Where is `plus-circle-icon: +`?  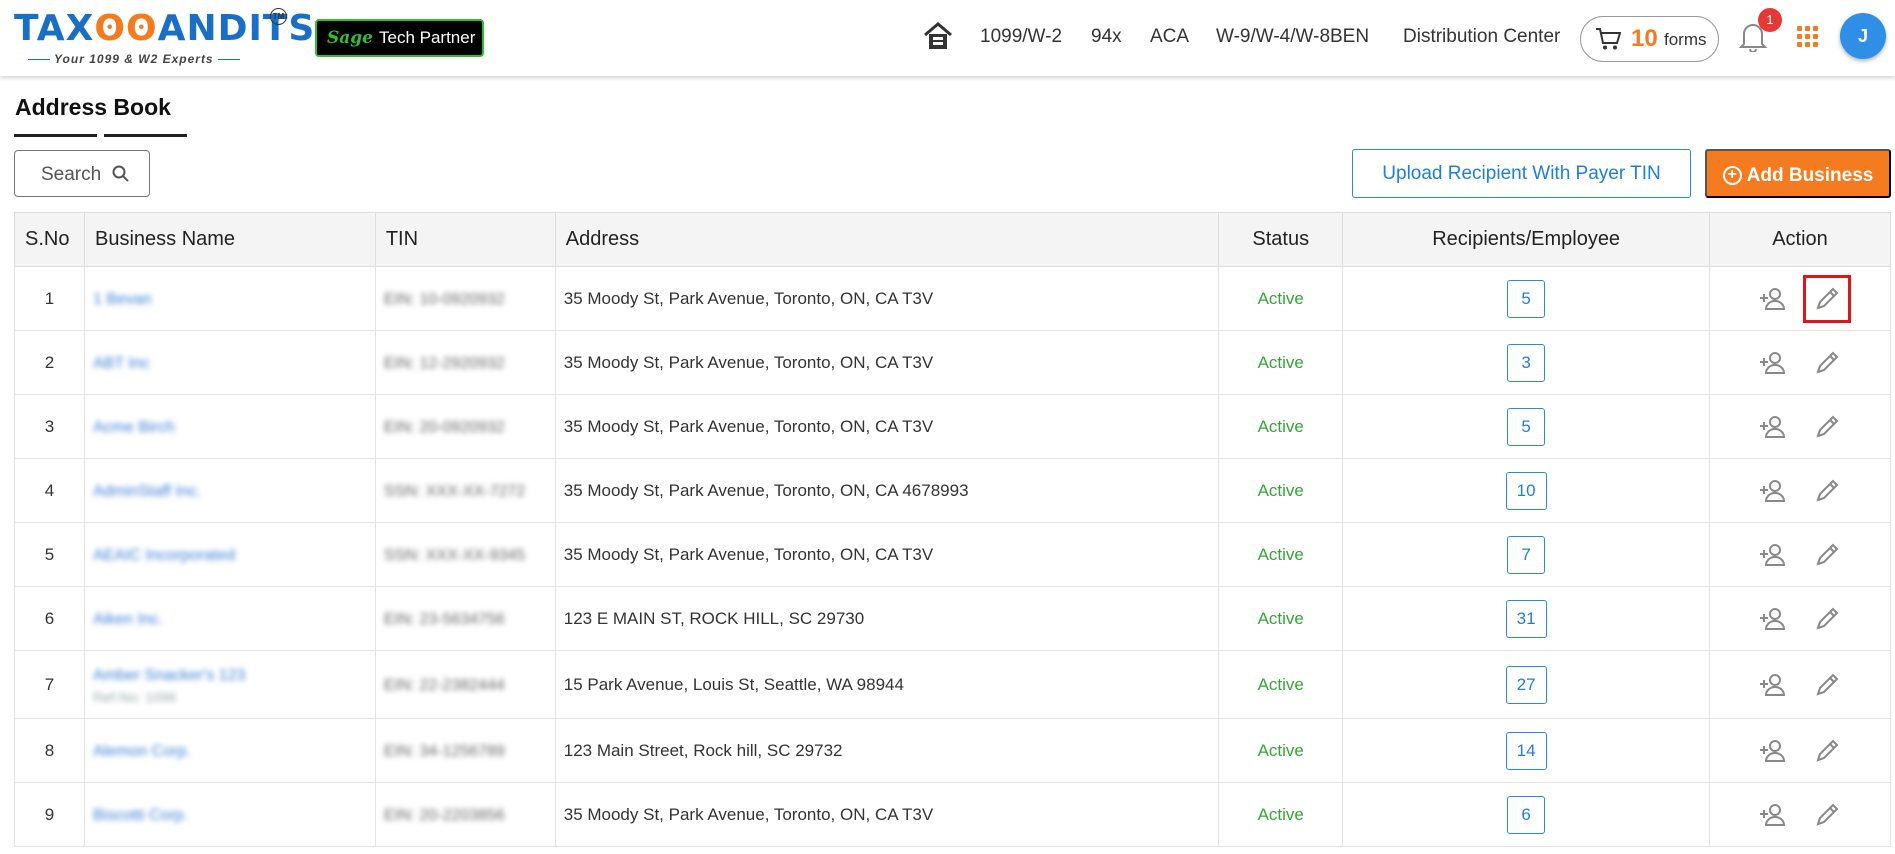 plus-circle-icon: + is located at coordinates (1732, 175).